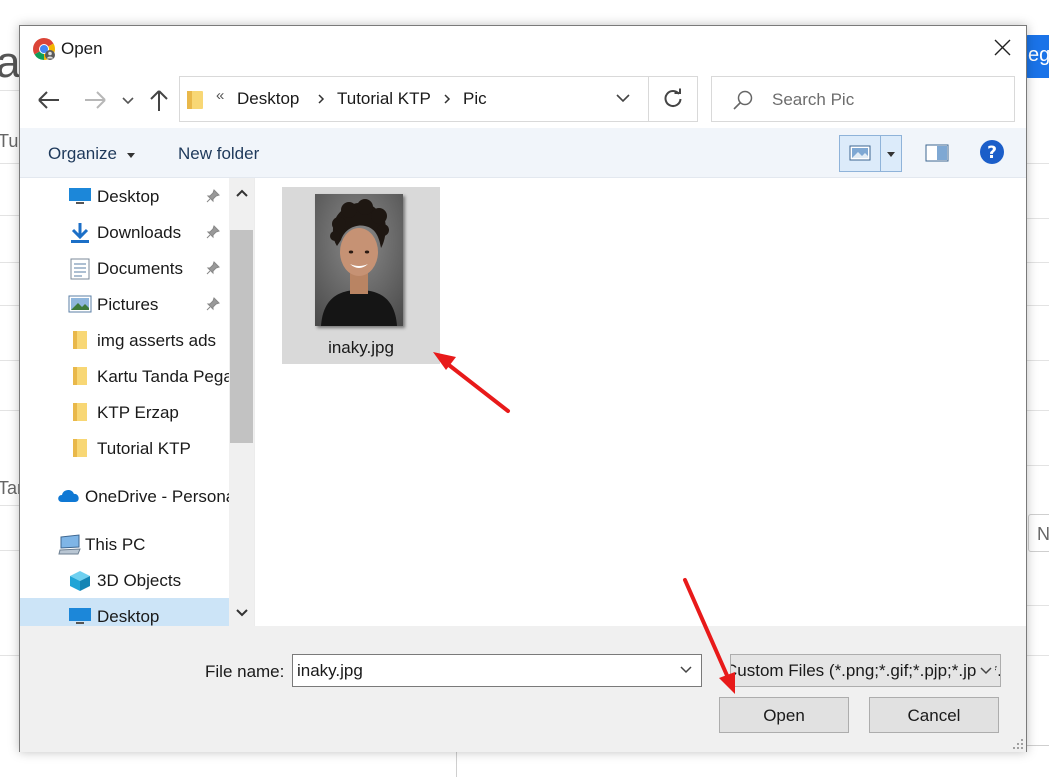 This screenshot has width=1049, height=777. What do you see at coordinates (784, 715) in the screenshot?
I see `open-button: Open` at bounding box center [784, 715].